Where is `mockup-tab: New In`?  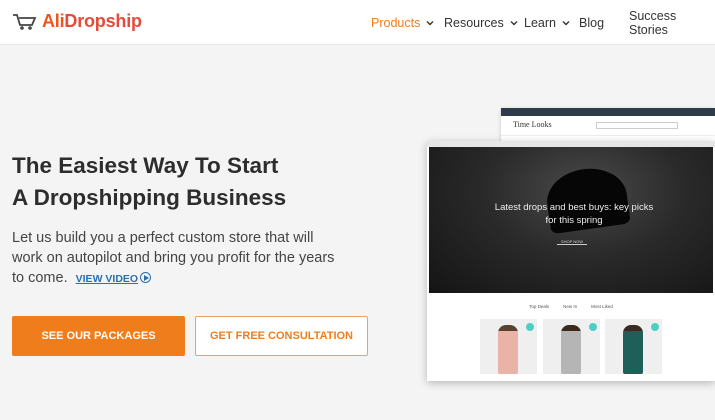 mockup-tab: New In is located at coordinates (570, 306).